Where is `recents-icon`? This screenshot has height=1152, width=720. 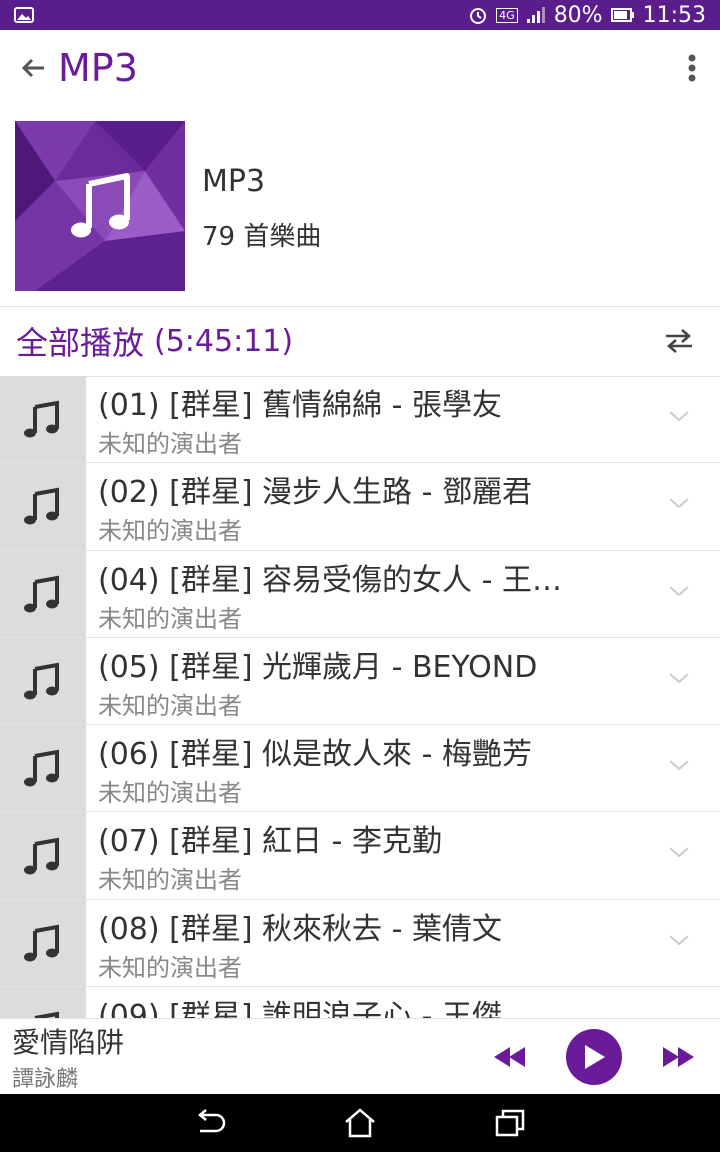
recents-icon is located at coordinates (510, 1123).